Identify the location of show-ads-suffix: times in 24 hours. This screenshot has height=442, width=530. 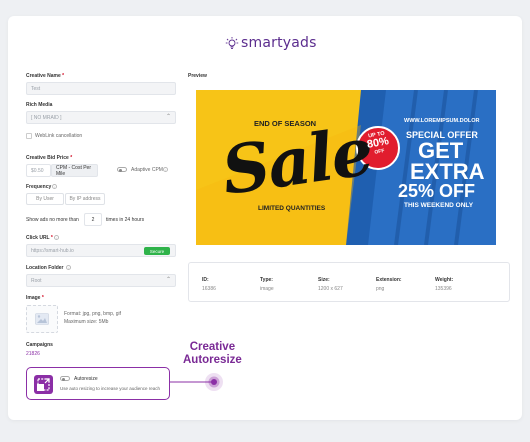
(125, 220).